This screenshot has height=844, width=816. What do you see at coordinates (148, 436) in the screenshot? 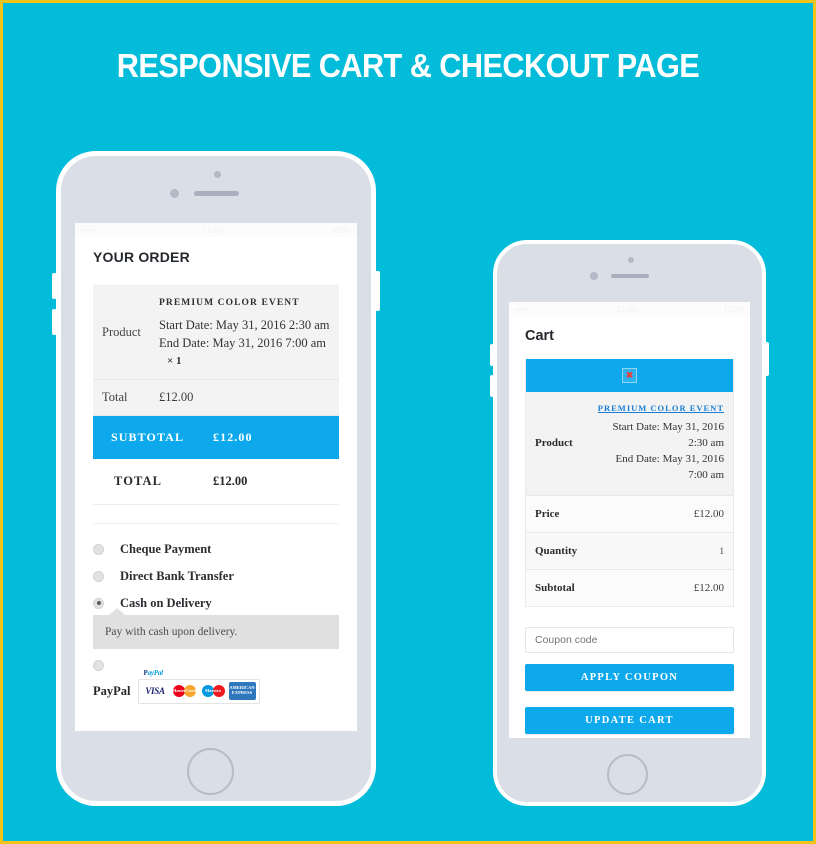
I see `subtotal-label: SUBTOTAL` at bounding box center [148, 436].